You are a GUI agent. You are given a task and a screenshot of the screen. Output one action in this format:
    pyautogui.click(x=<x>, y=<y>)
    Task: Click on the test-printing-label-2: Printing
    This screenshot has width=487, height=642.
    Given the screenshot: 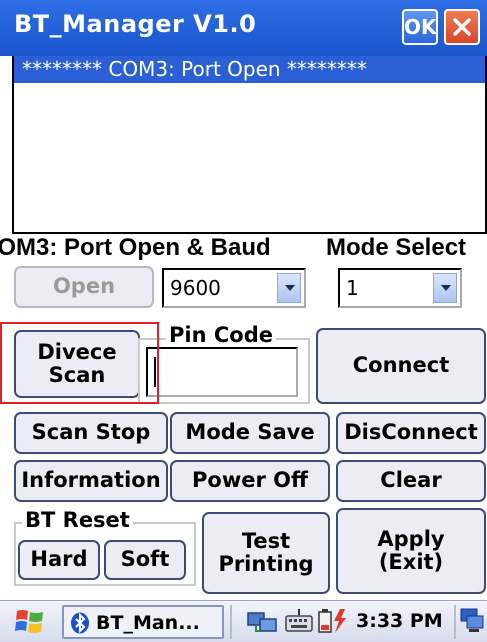 What is the action you would take?
    pyautogui.click(x=266, y=564)
    